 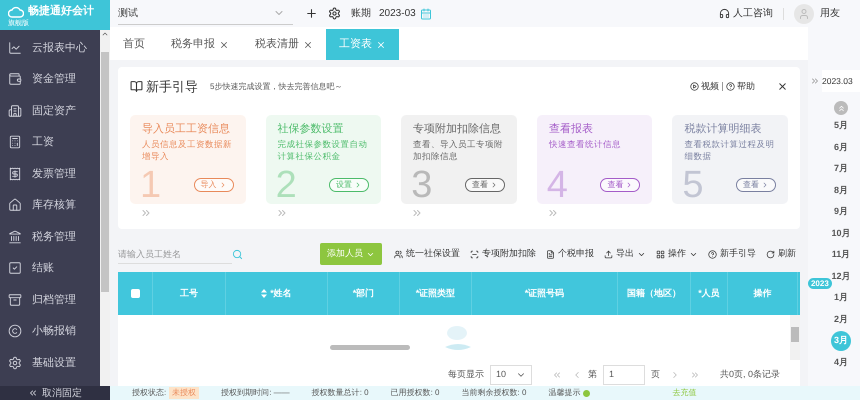 I want to click on toolbar-action: 专项附加扣除, so click(x=503, y=254).